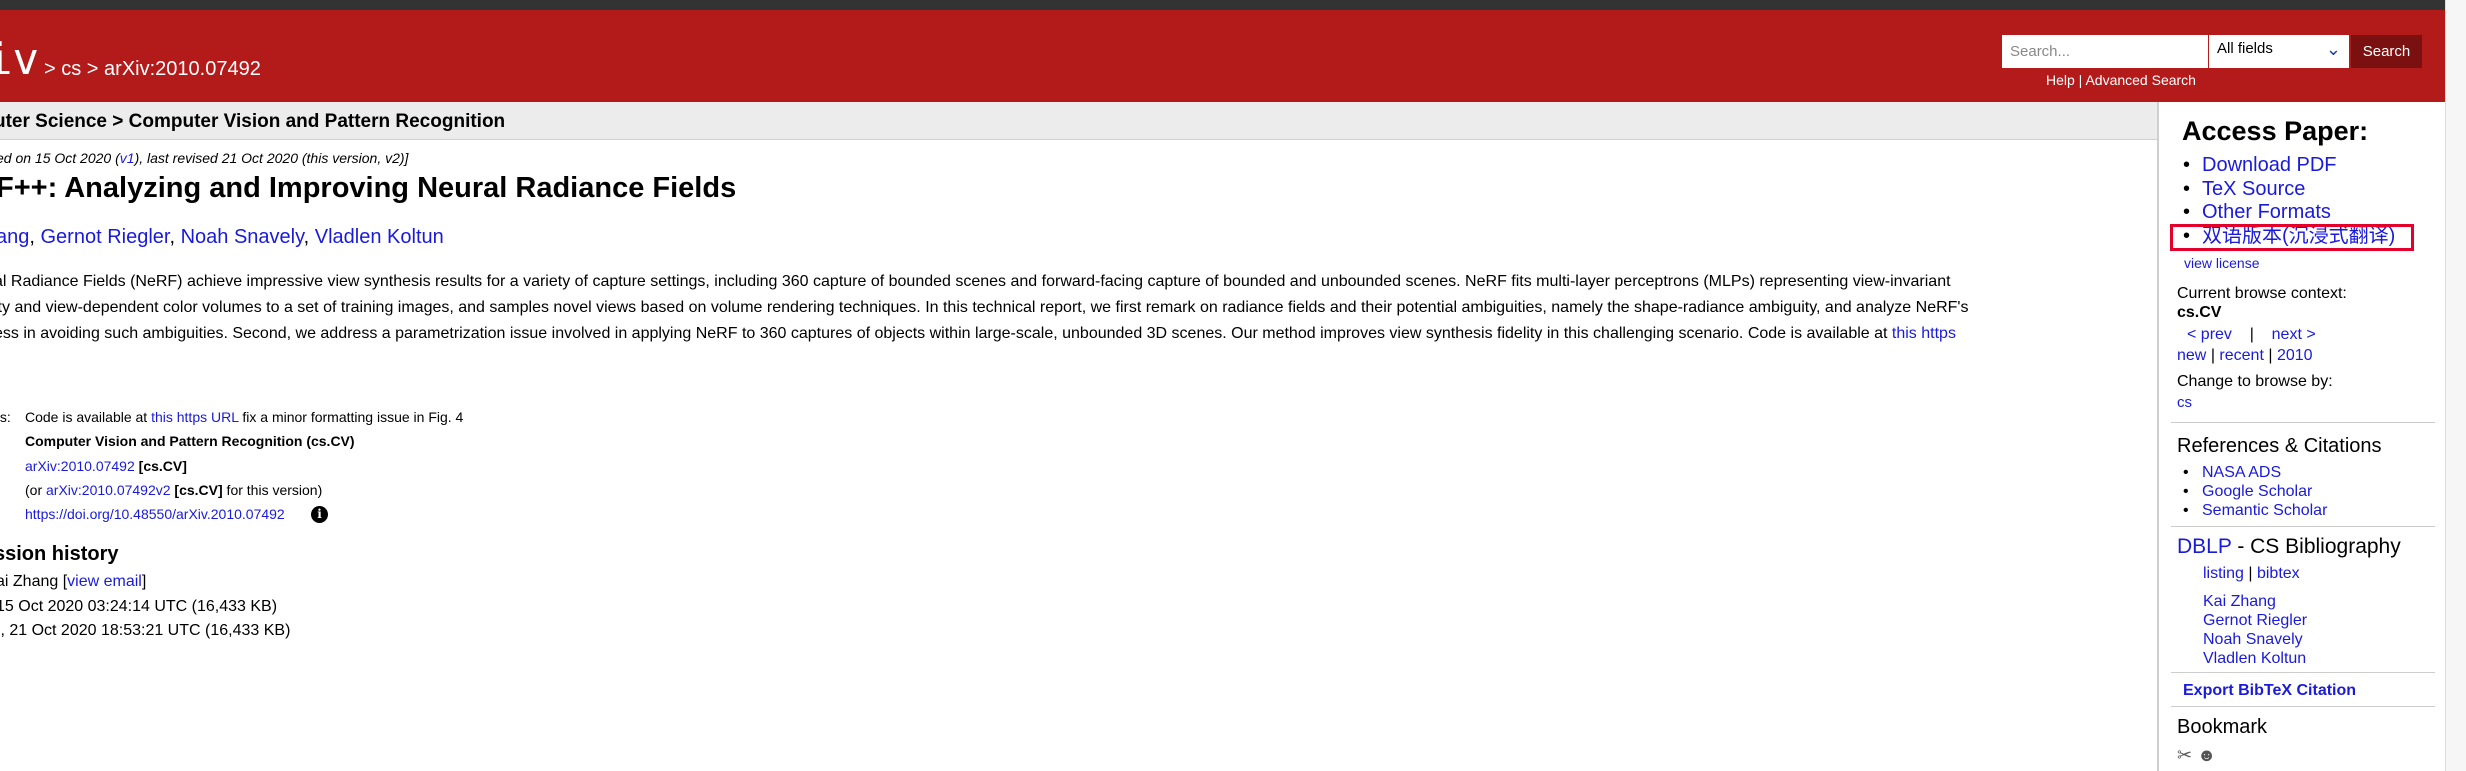  What do you see at coordinates (2209, 334) in the screenshot?
I see `prev-link: < prev` at bounding box center [2209, 334].